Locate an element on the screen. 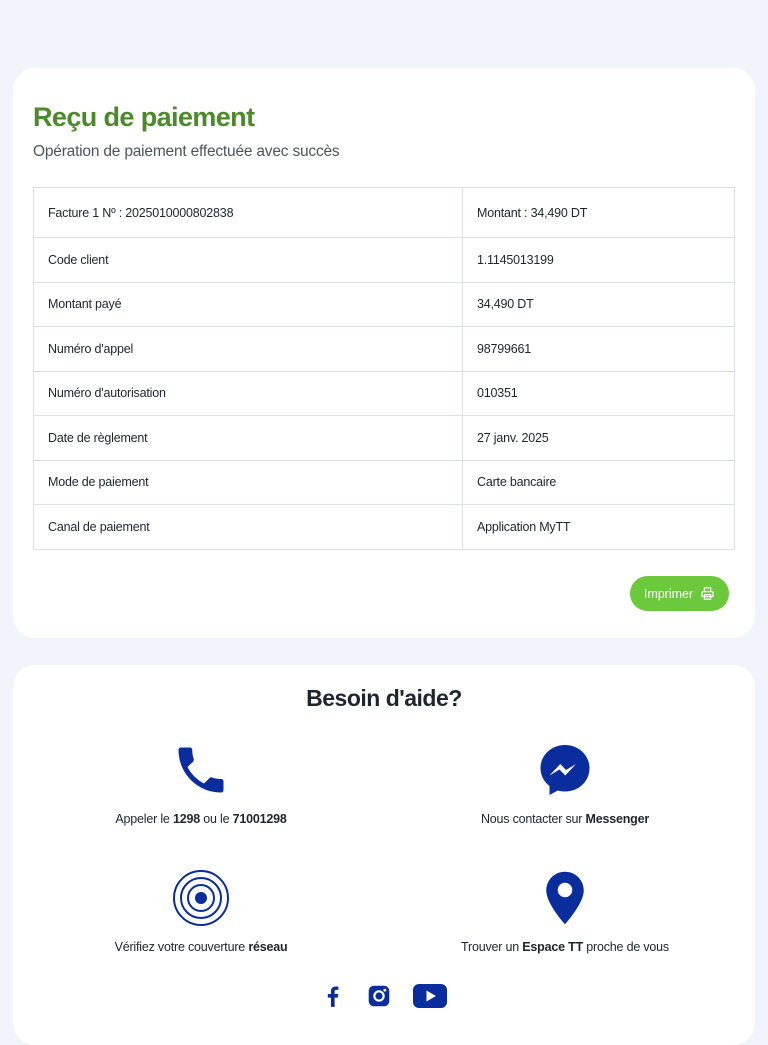  instagram-icon is located at coordinates (379, 996).